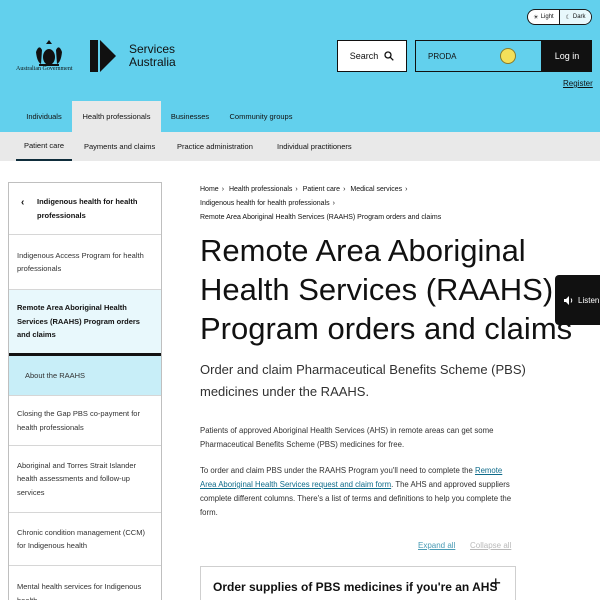  Describe the element at coordinates (568, 300) in the screenshot. I see `speaker-icon` at that location.